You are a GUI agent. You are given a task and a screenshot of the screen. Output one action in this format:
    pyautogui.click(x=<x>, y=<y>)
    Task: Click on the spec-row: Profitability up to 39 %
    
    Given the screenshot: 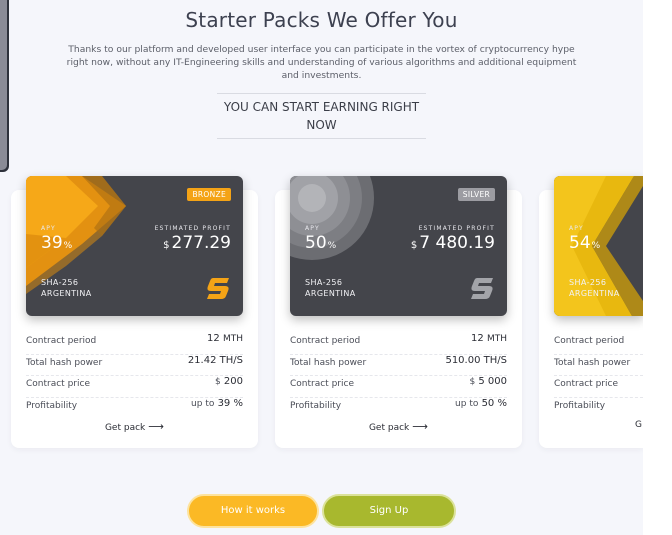 What is the action you would take?
    pyautogui.click(x=134, y=404)
    